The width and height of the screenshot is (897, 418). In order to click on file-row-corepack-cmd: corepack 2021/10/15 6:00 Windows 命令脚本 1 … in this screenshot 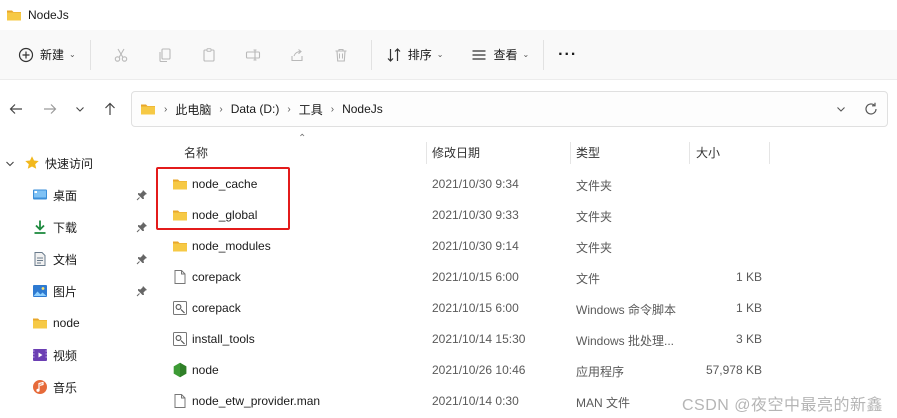, I will do `click(528, 308)`.